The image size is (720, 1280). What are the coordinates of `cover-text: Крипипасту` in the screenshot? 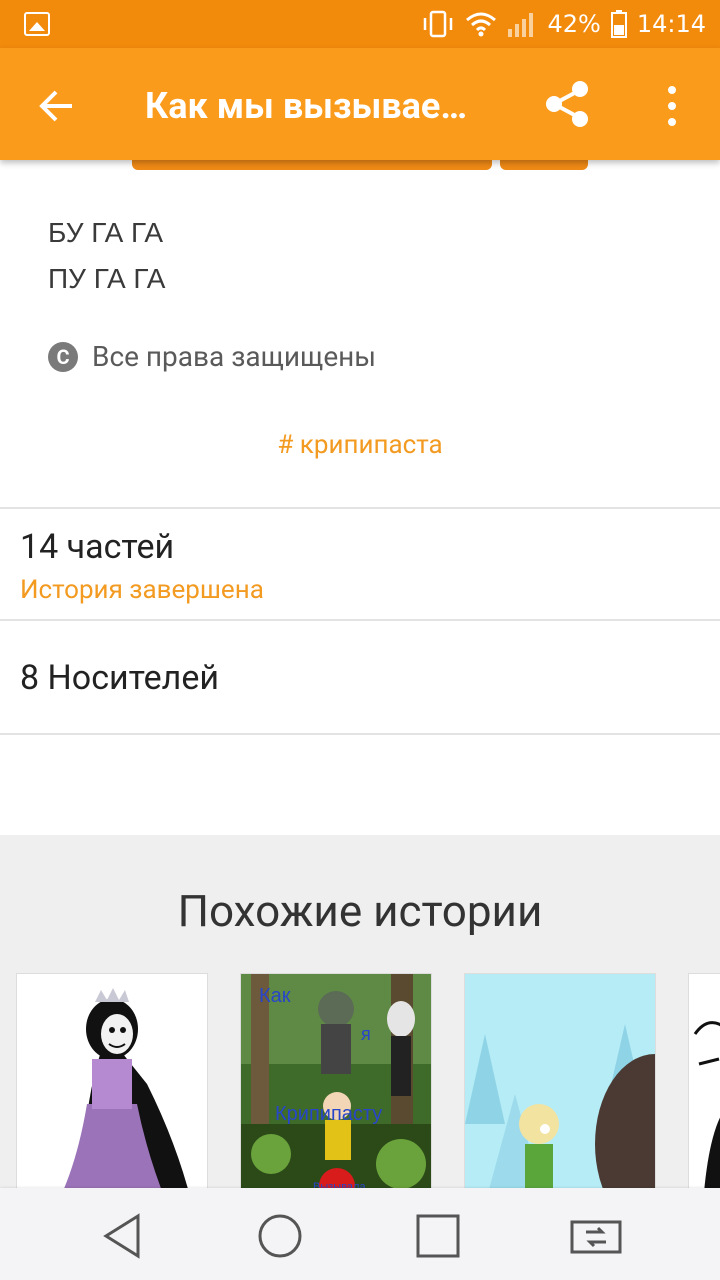 It's located at (328, 1114).